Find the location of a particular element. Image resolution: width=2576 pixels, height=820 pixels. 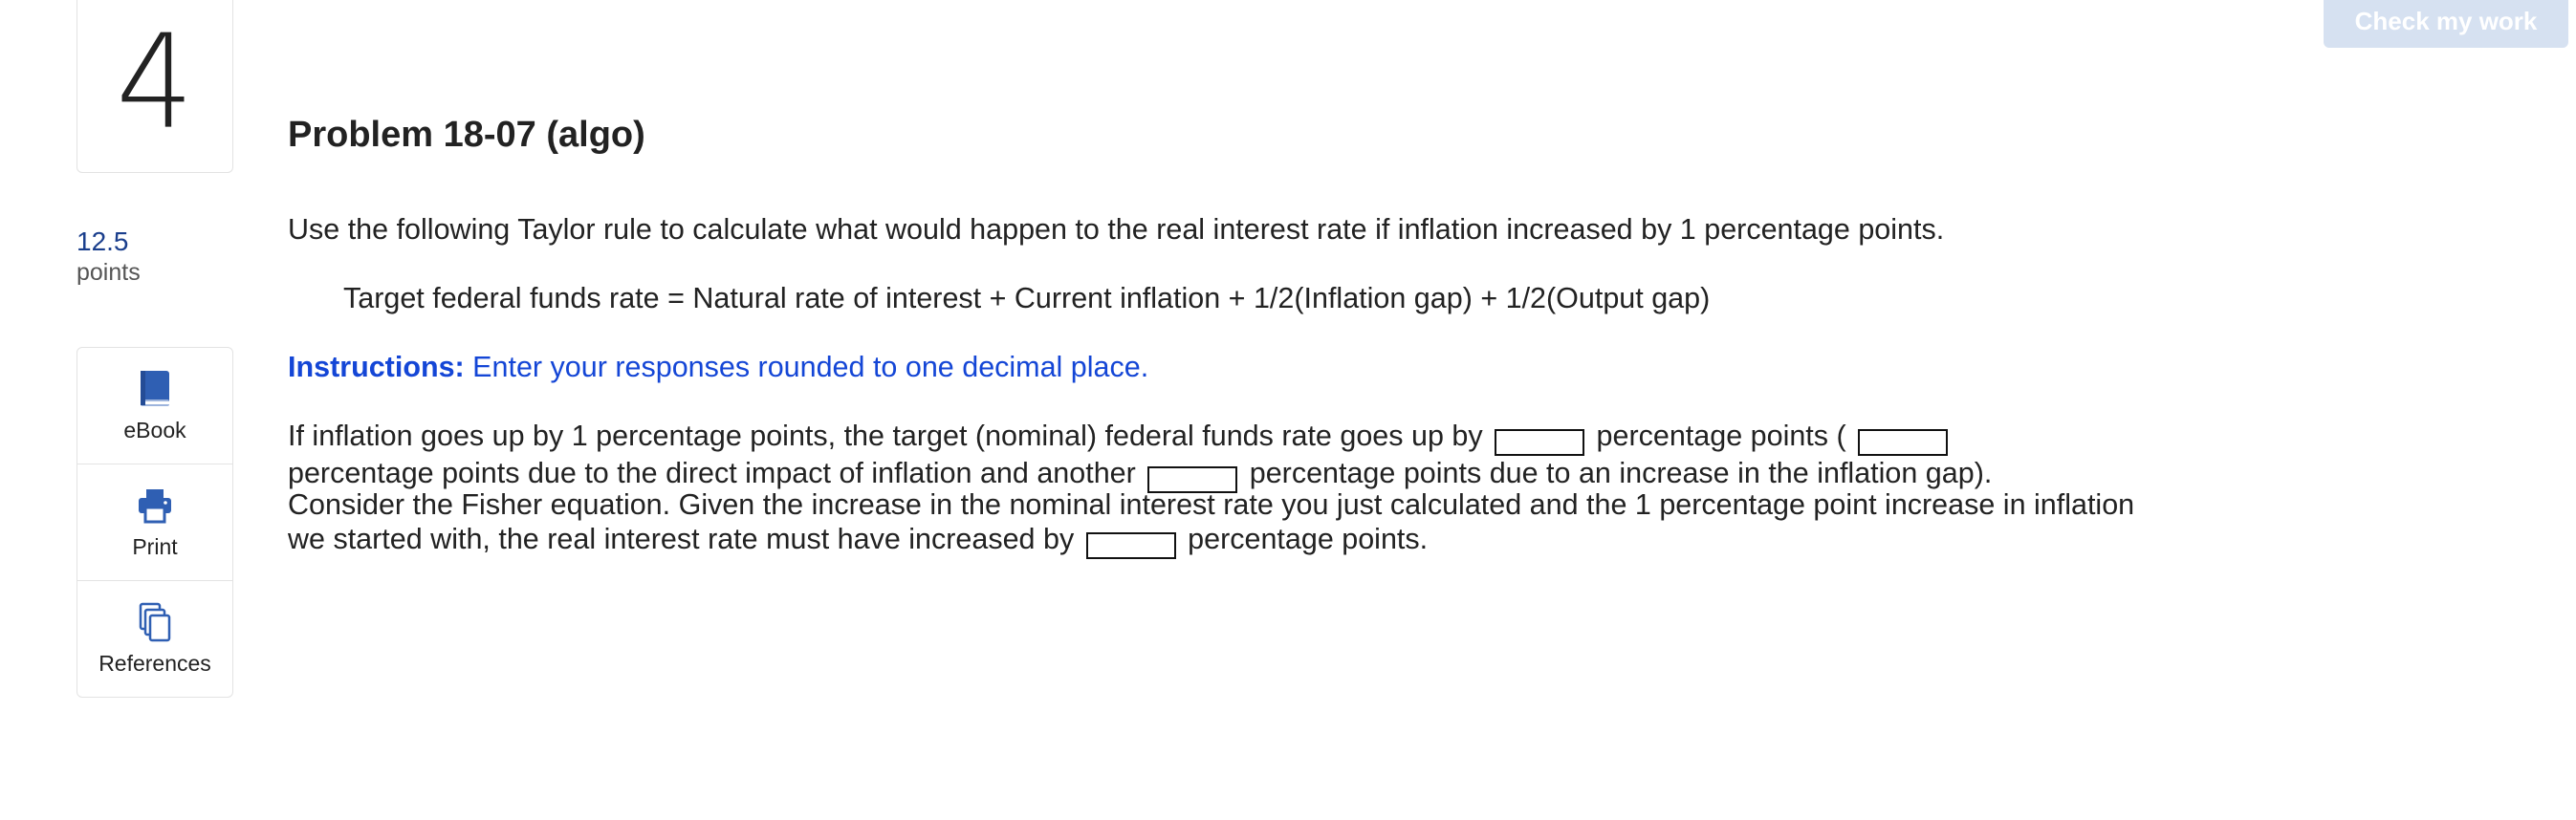

tools-panel: eBook Print References is located at coordinates (154, 522).